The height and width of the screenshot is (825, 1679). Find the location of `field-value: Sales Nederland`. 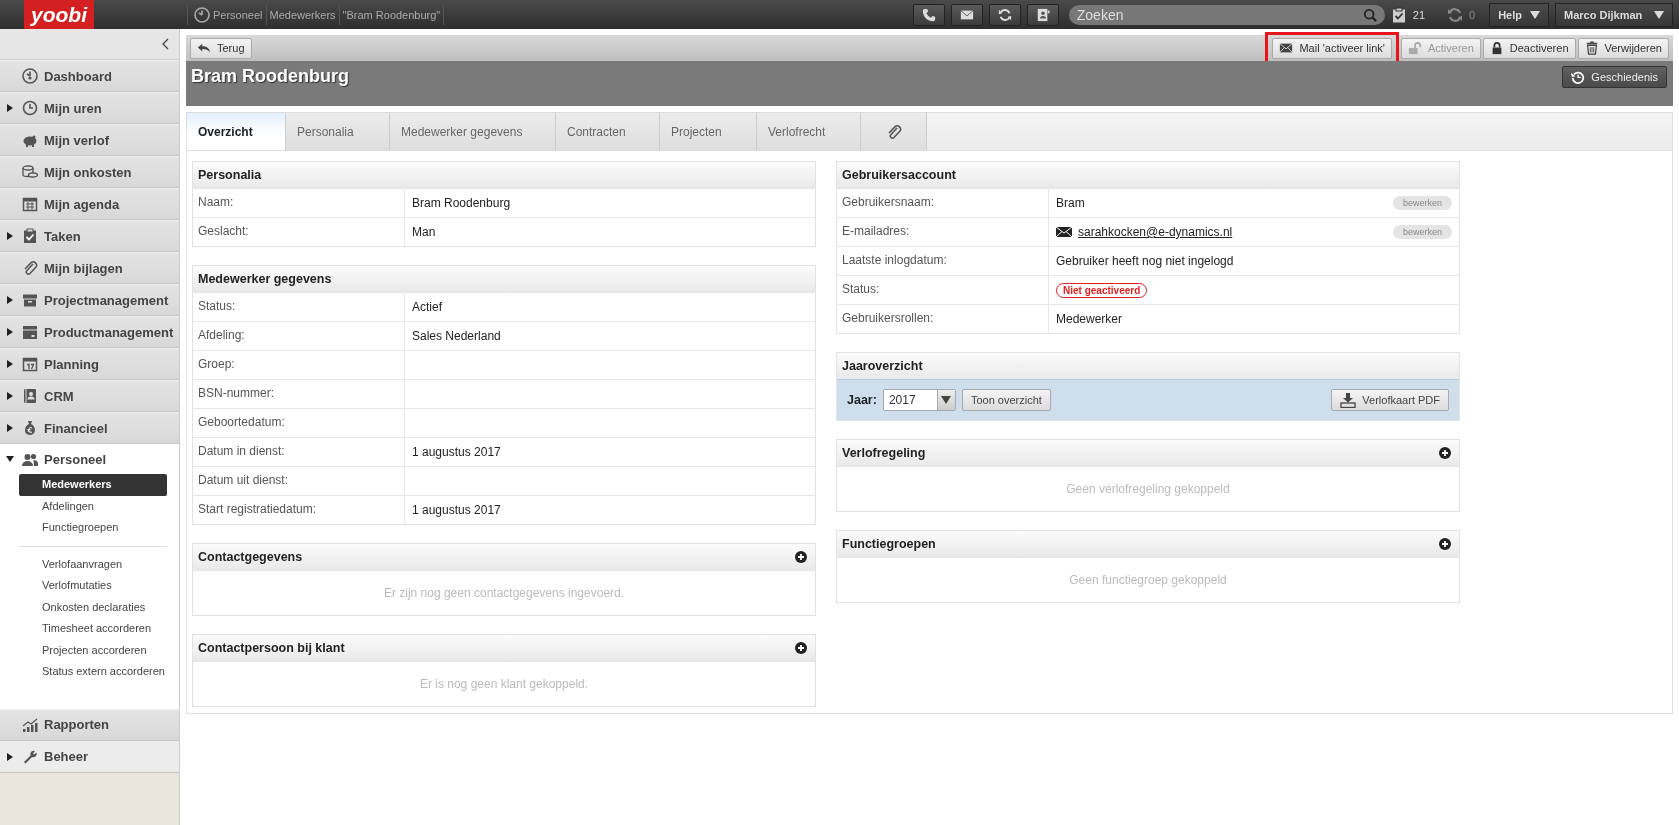

field-value: Sales Nederland is located at coordinates (456, 336).